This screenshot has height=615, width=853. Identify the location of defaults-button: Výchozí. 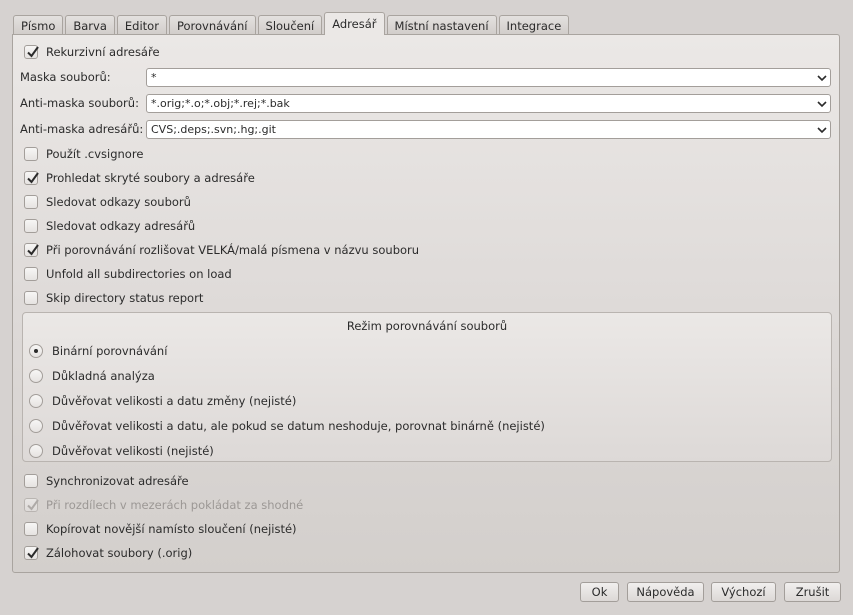
(743, 592).